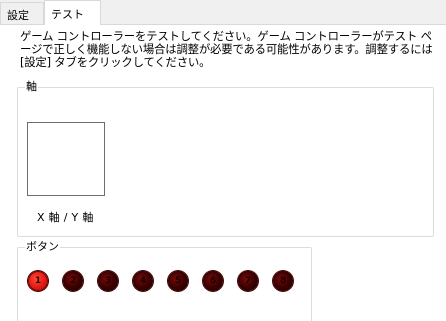 This screenshot has height=321, width=446. What do you see at coordinates (42, 246) in the screenshot?
I see `buttons-group-label: ボタン` at bounding box center [42, 246].